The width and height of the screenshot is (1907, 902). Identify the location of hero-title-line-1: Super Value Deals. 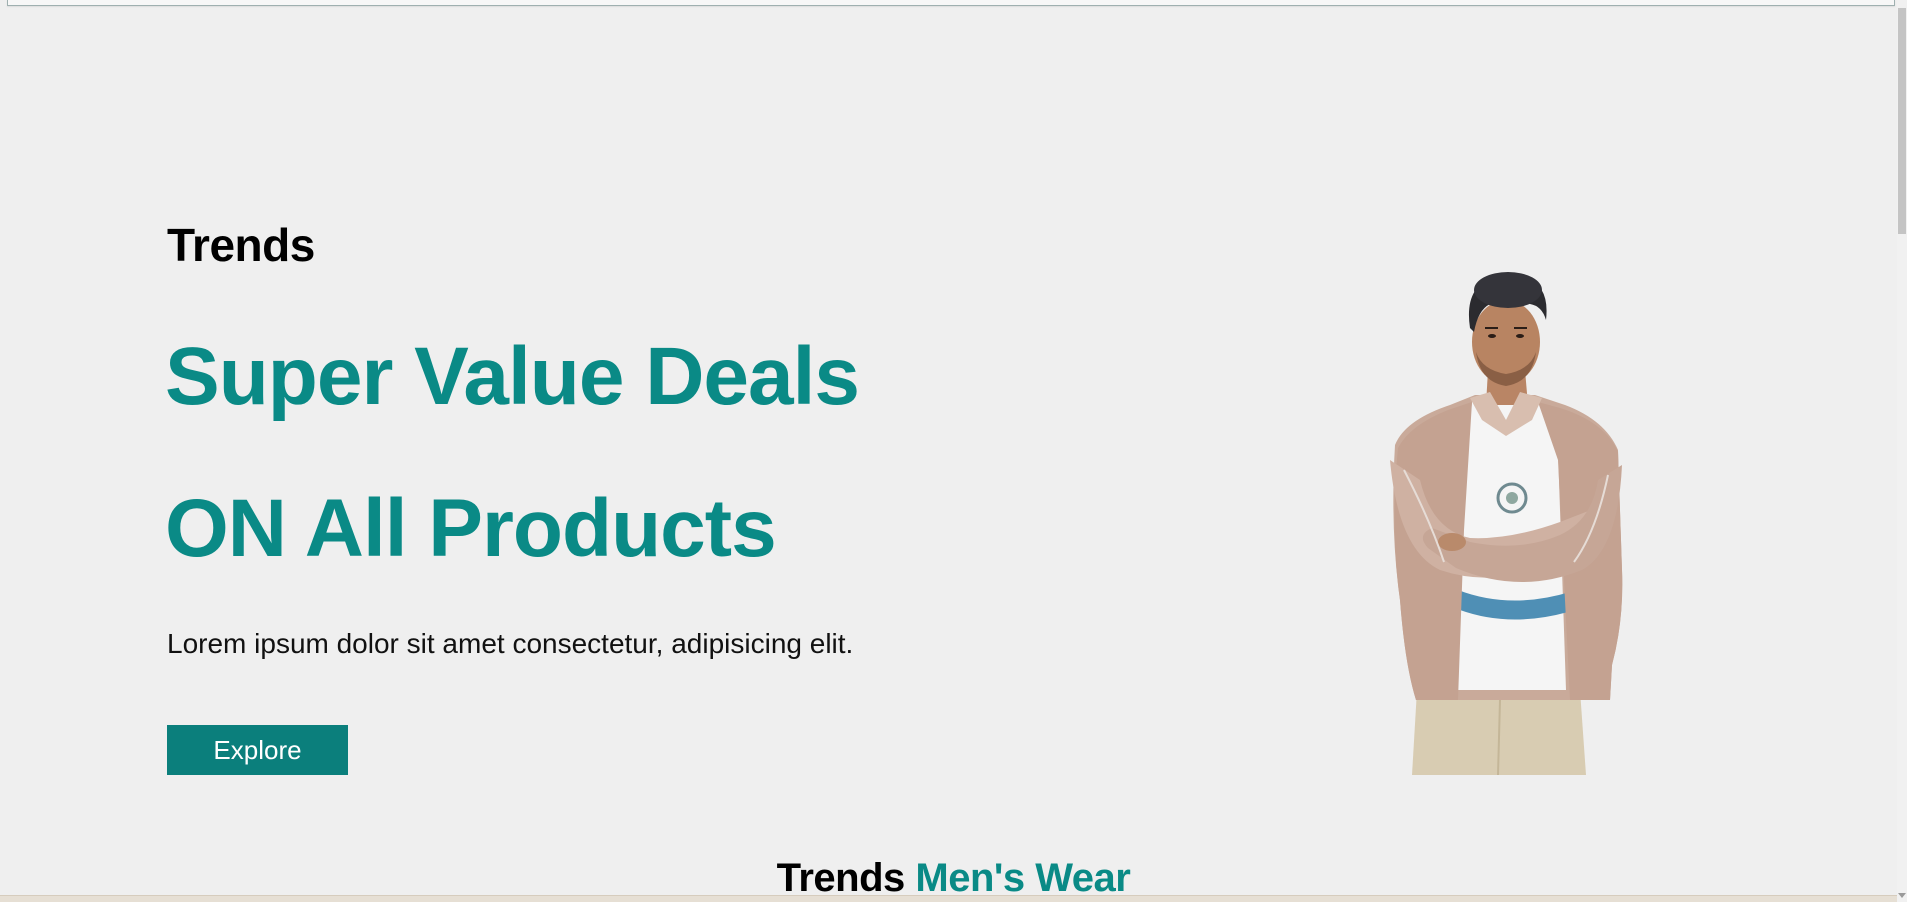
(512, 376).